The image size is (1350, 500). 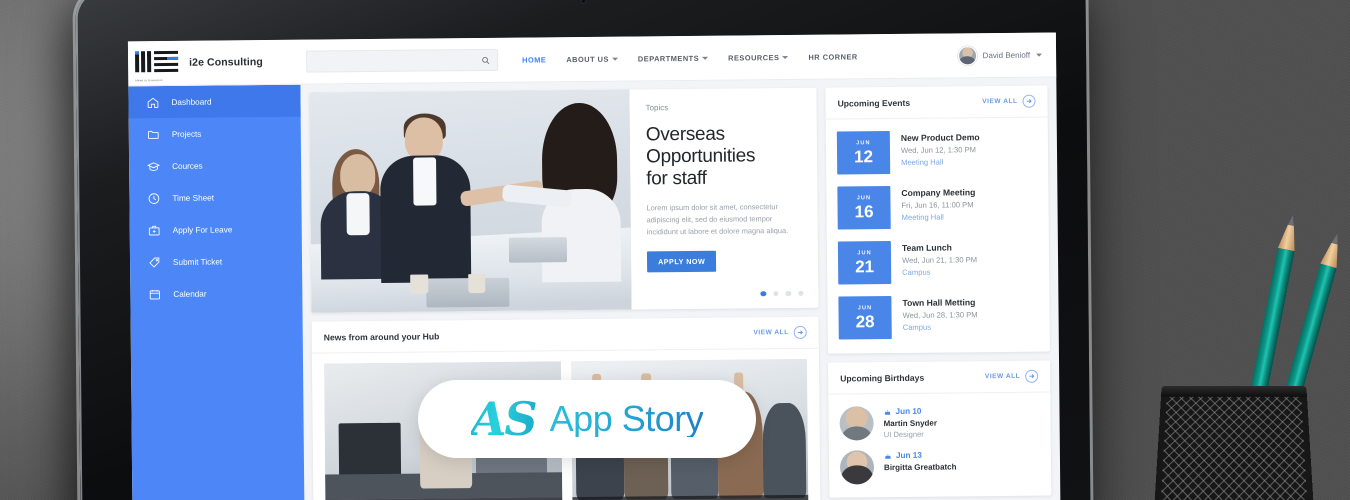 I want to click on birthday-date-label: Jun 10, so click(x=908, y=411).